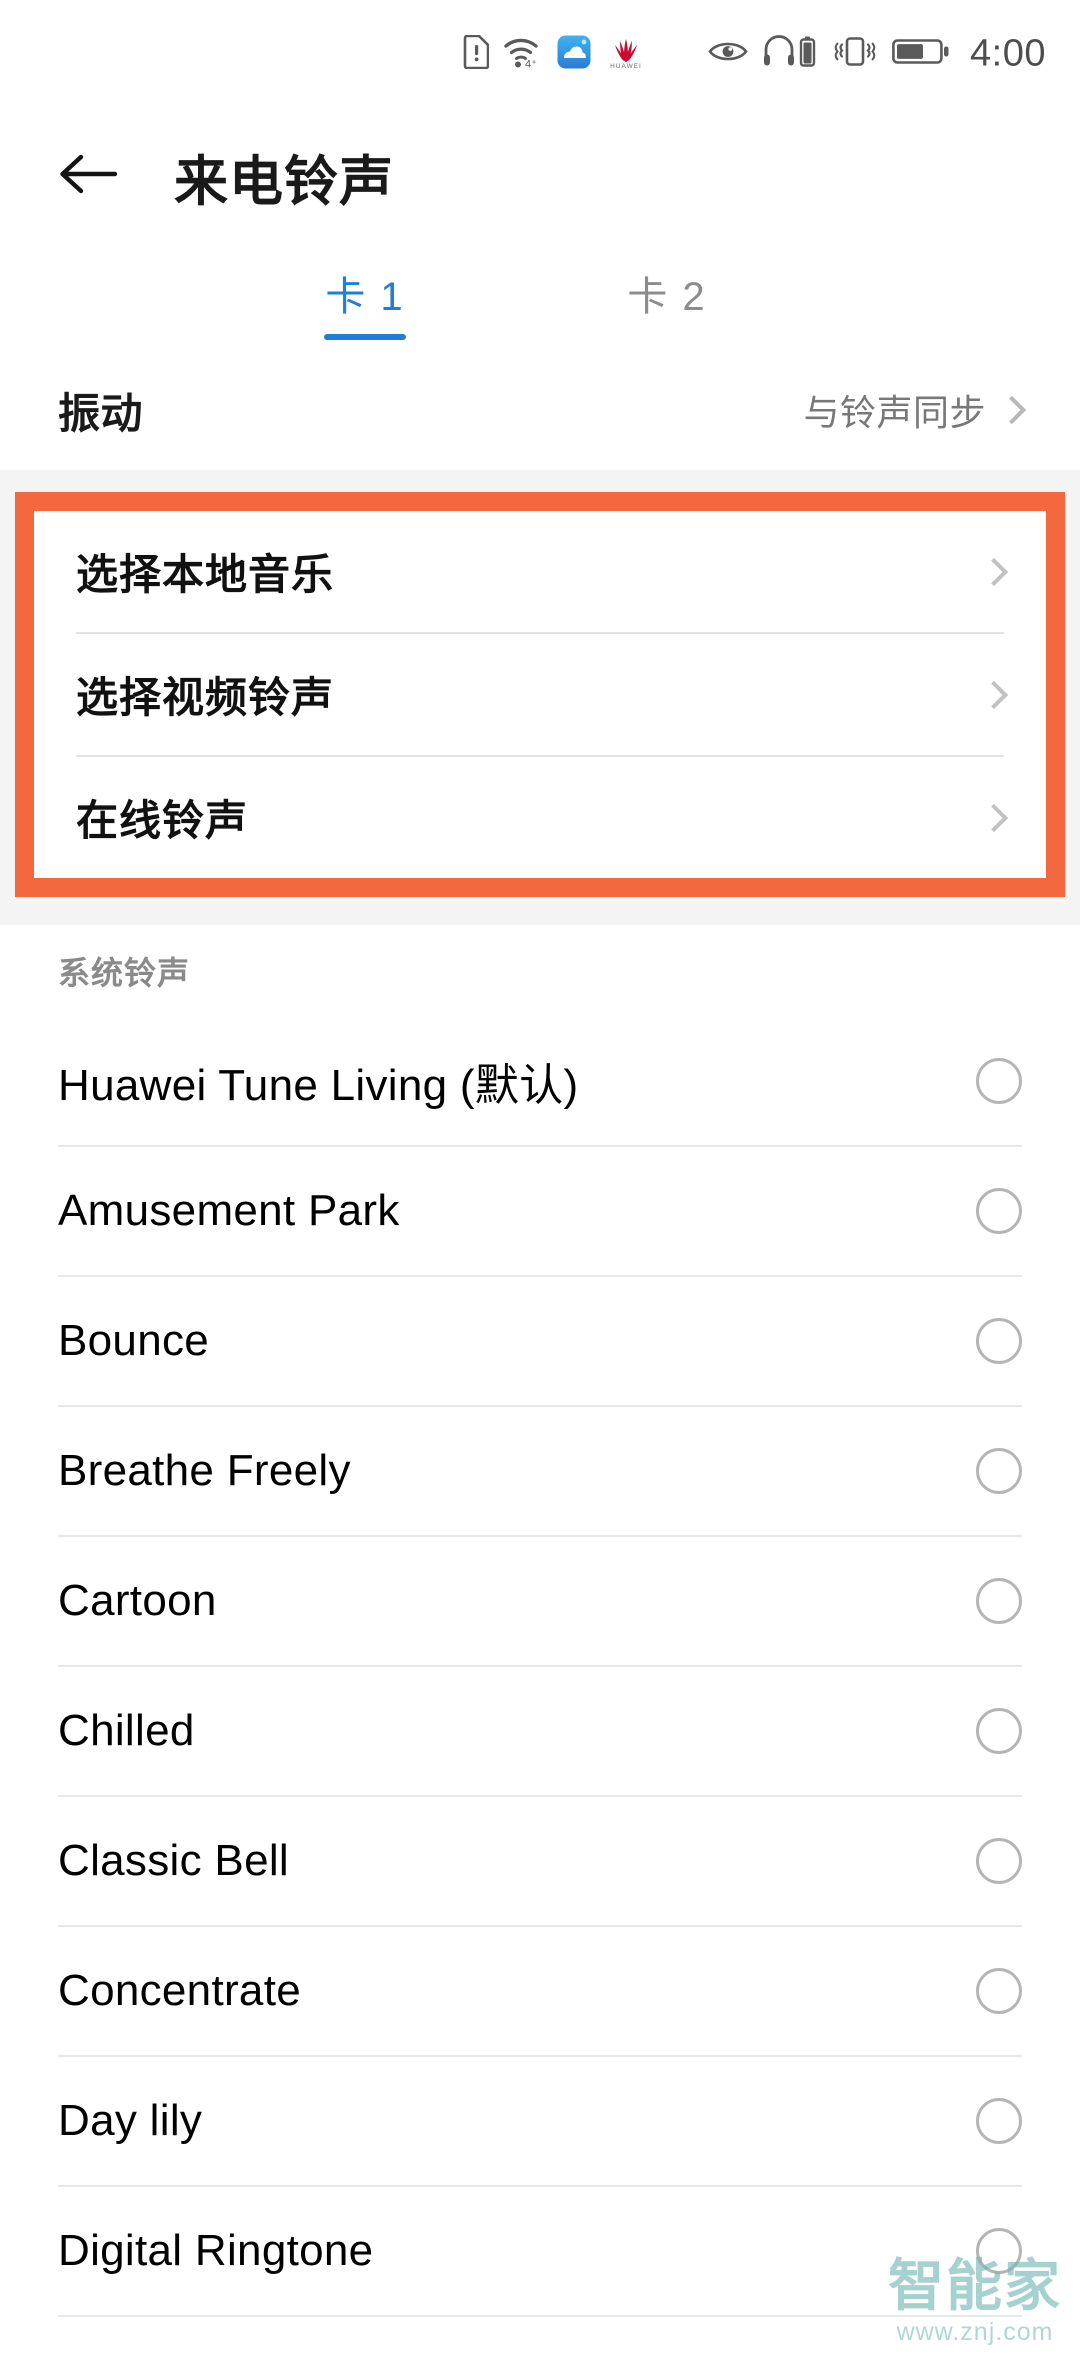  Describe the element at coordinates (626, 66) in the screenshot. I see `svg-text: HUAWEI` at that location.